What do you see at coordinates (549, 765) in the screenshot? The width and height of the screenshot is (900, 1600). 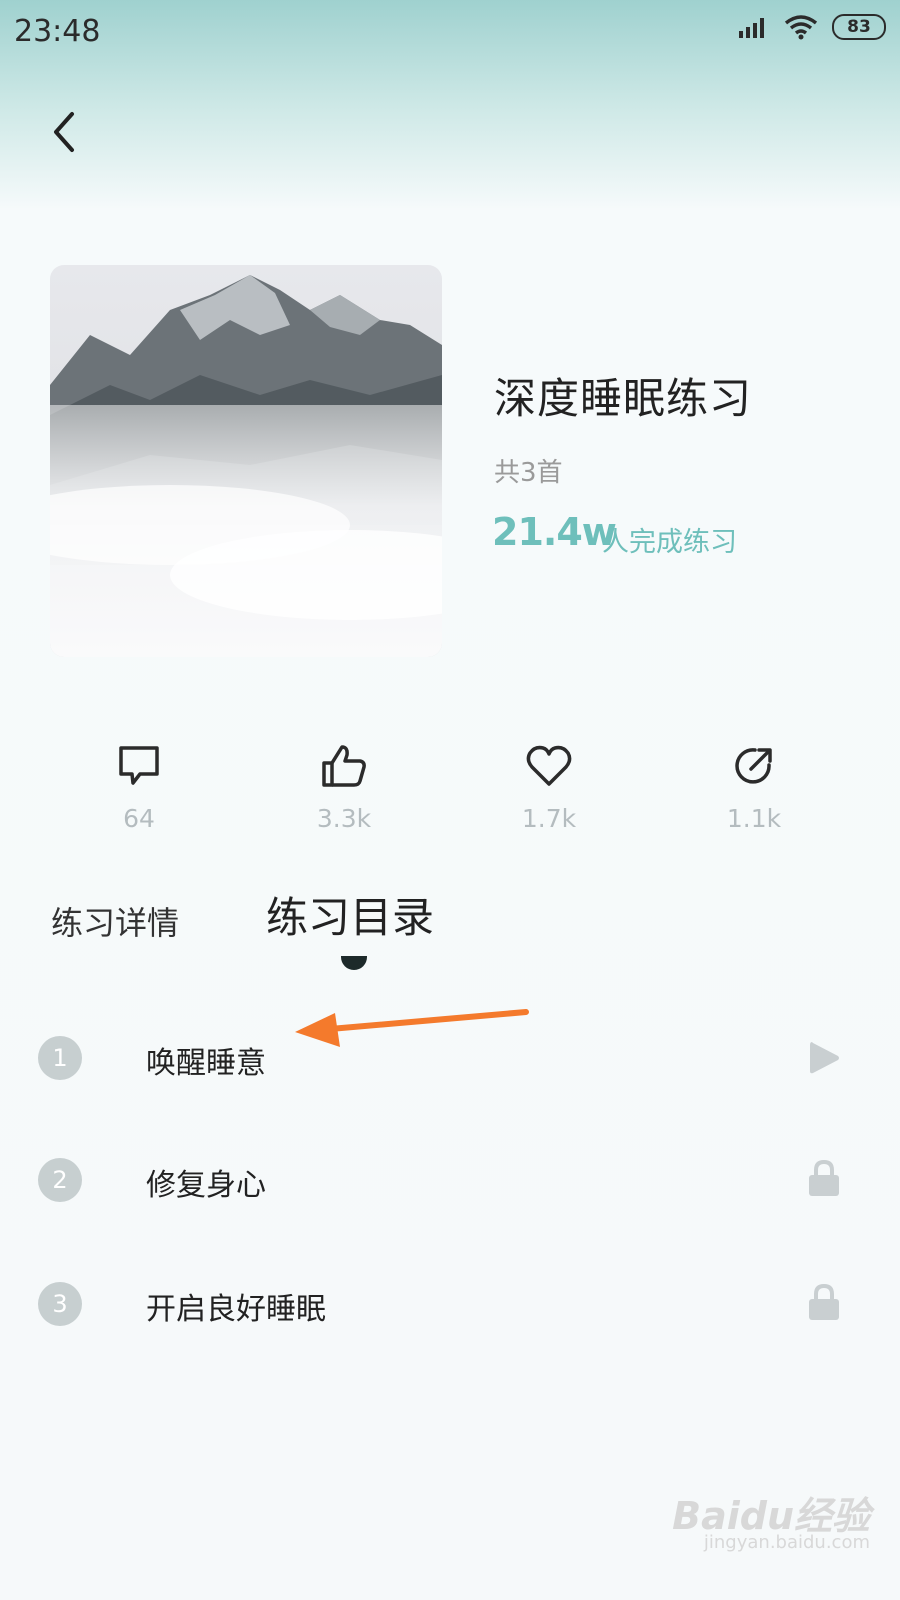 I see `heart-icon` at bounding box center [549, 765].